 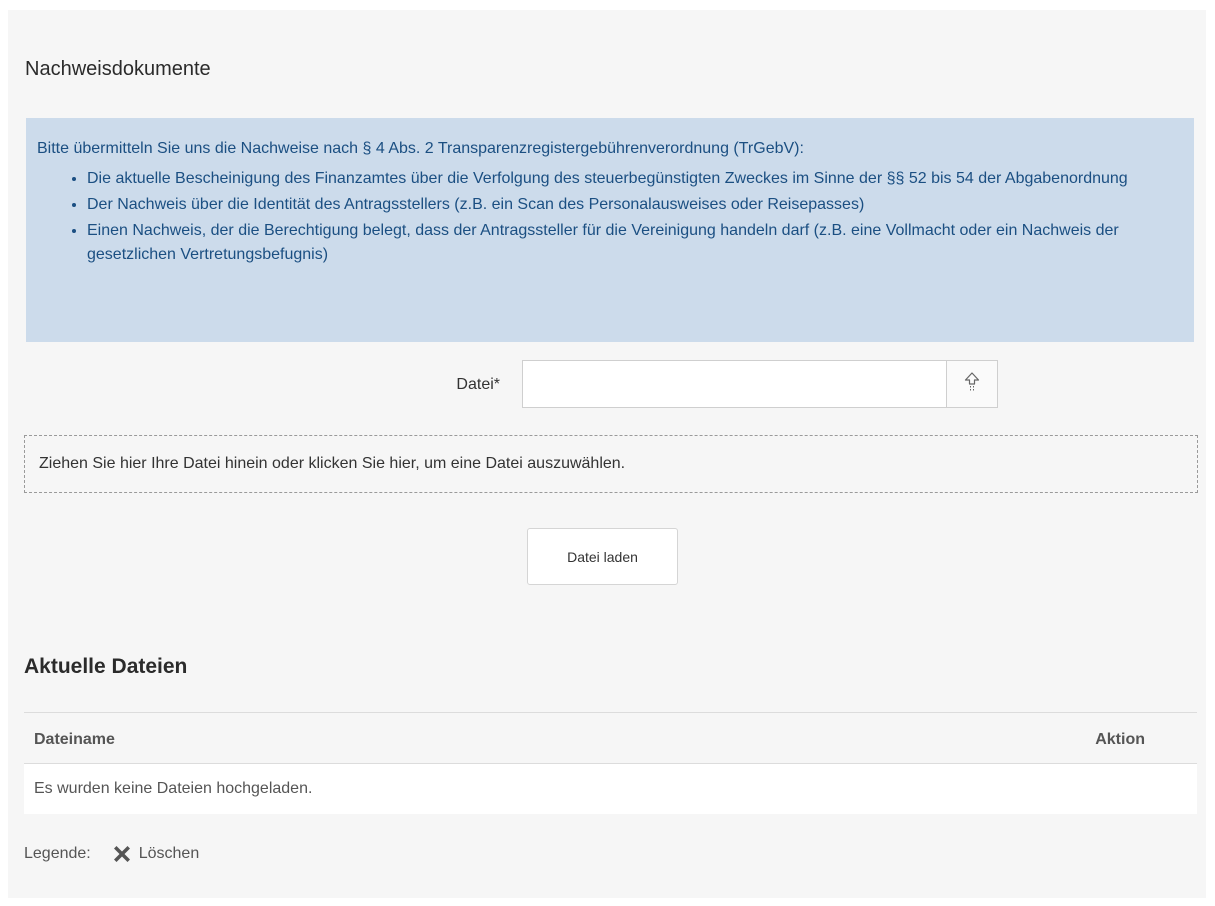 I want to click on x-icon, so click(x=122, y=854).